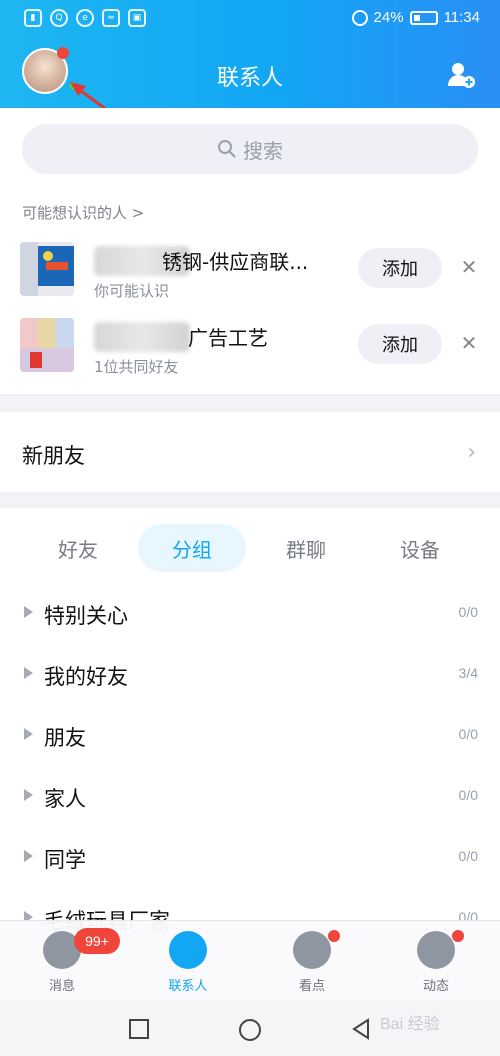  Describe the element at coordinates (306, 548) in the screenshot. I see `tab-group-chats: 群聊` at that location.